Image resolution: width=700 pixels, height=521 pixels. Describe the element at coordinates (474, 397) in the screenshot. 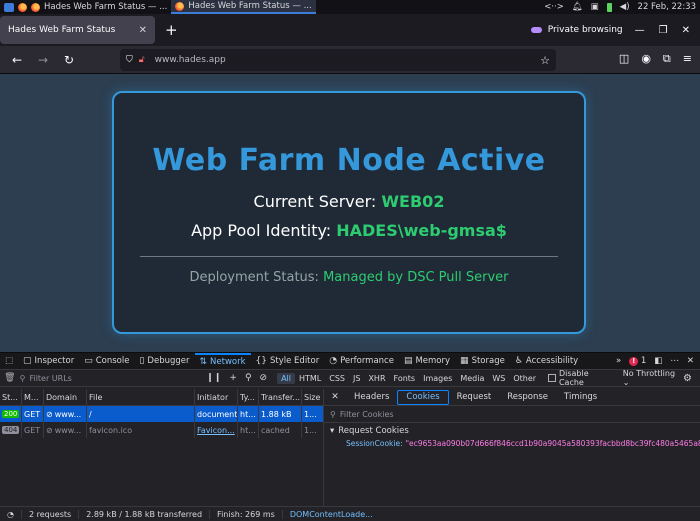

I see `tab-request: Request` at that location.